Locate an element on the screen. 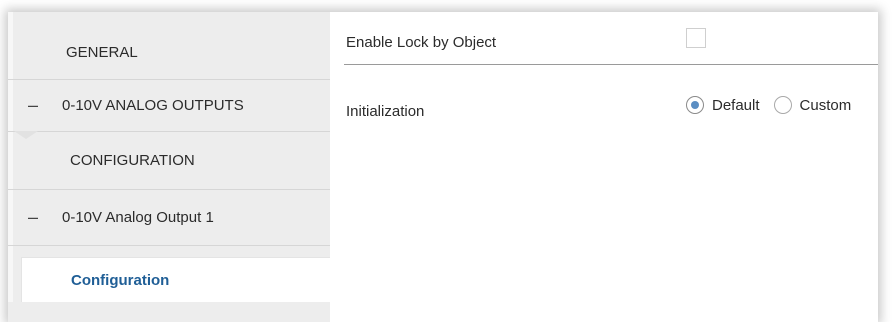  radio-option-default: Default is located at coordinates (723, 105).